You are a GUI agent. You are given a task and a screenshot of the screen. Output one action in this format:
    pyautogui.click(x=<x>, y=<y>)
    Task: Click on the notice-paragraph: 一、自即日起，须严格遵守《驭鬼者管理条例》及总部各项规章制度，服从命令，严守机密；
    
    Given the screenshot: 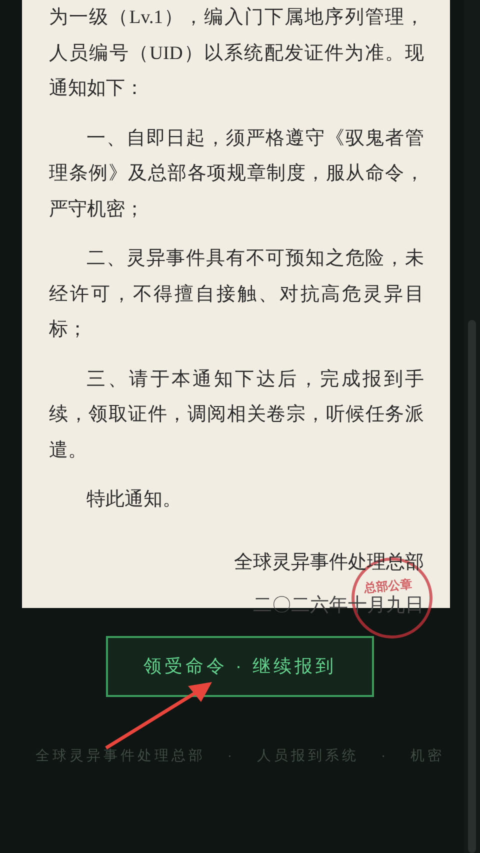 What is the action you would take?
    pyautogui.click(x=236, y=174)
    